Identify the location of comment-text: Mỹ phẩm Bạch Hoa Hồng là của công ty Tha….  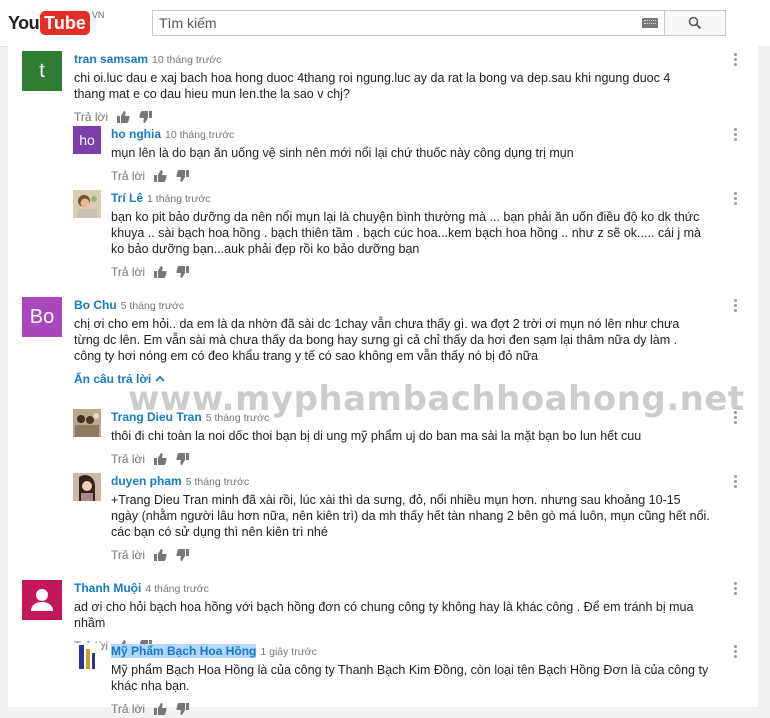
(410, 678).